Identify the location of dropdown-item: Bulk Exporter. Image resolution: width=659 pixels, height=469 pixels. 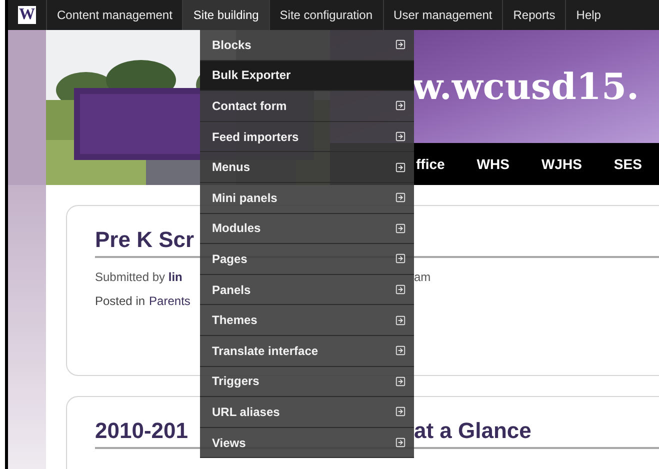
(307, 76).